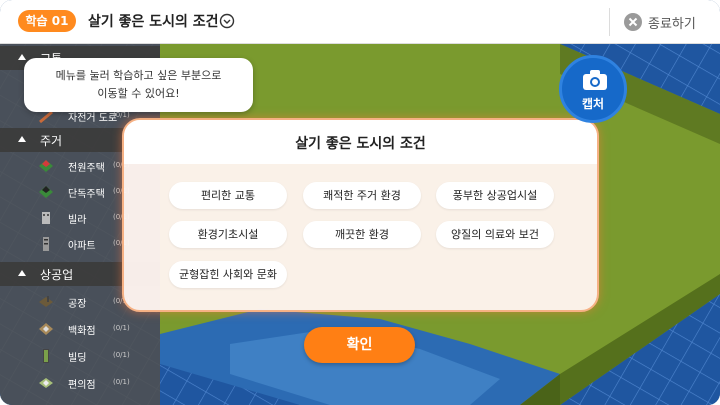 This screenshot has width=720, height=405. Describe the element at coordinates (495, 195) in the screenshot. I see `option-abundant-commerce: 풍부한 상공업시설` at that location.